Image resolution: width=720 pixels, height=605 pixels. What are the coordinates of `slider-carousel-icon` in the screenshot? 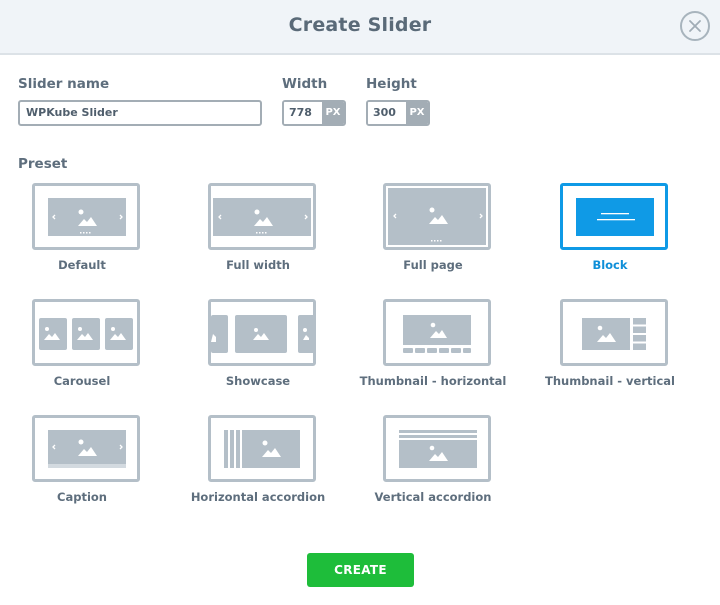 It's located at (86, 334).